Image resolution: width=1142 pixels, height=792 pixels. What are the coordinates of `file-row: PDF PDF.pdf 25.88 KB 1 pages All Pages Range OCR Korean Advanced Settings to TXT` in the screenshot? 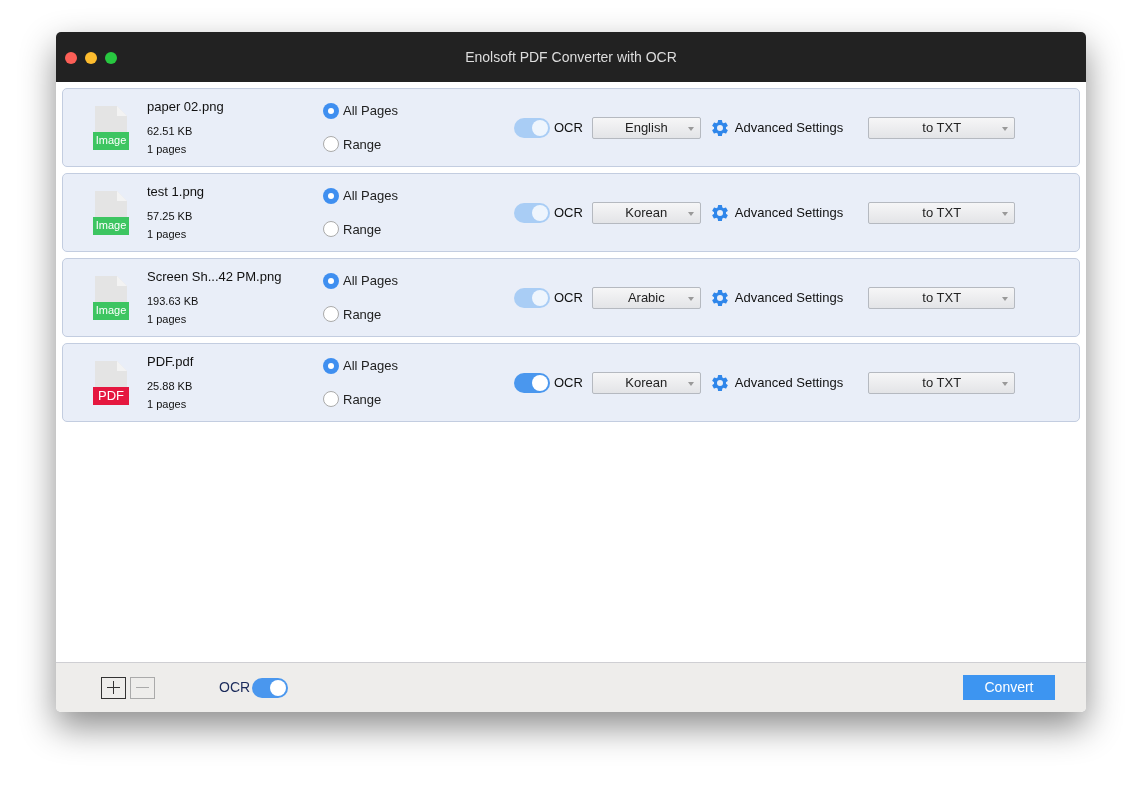 It's located at (571, 382).